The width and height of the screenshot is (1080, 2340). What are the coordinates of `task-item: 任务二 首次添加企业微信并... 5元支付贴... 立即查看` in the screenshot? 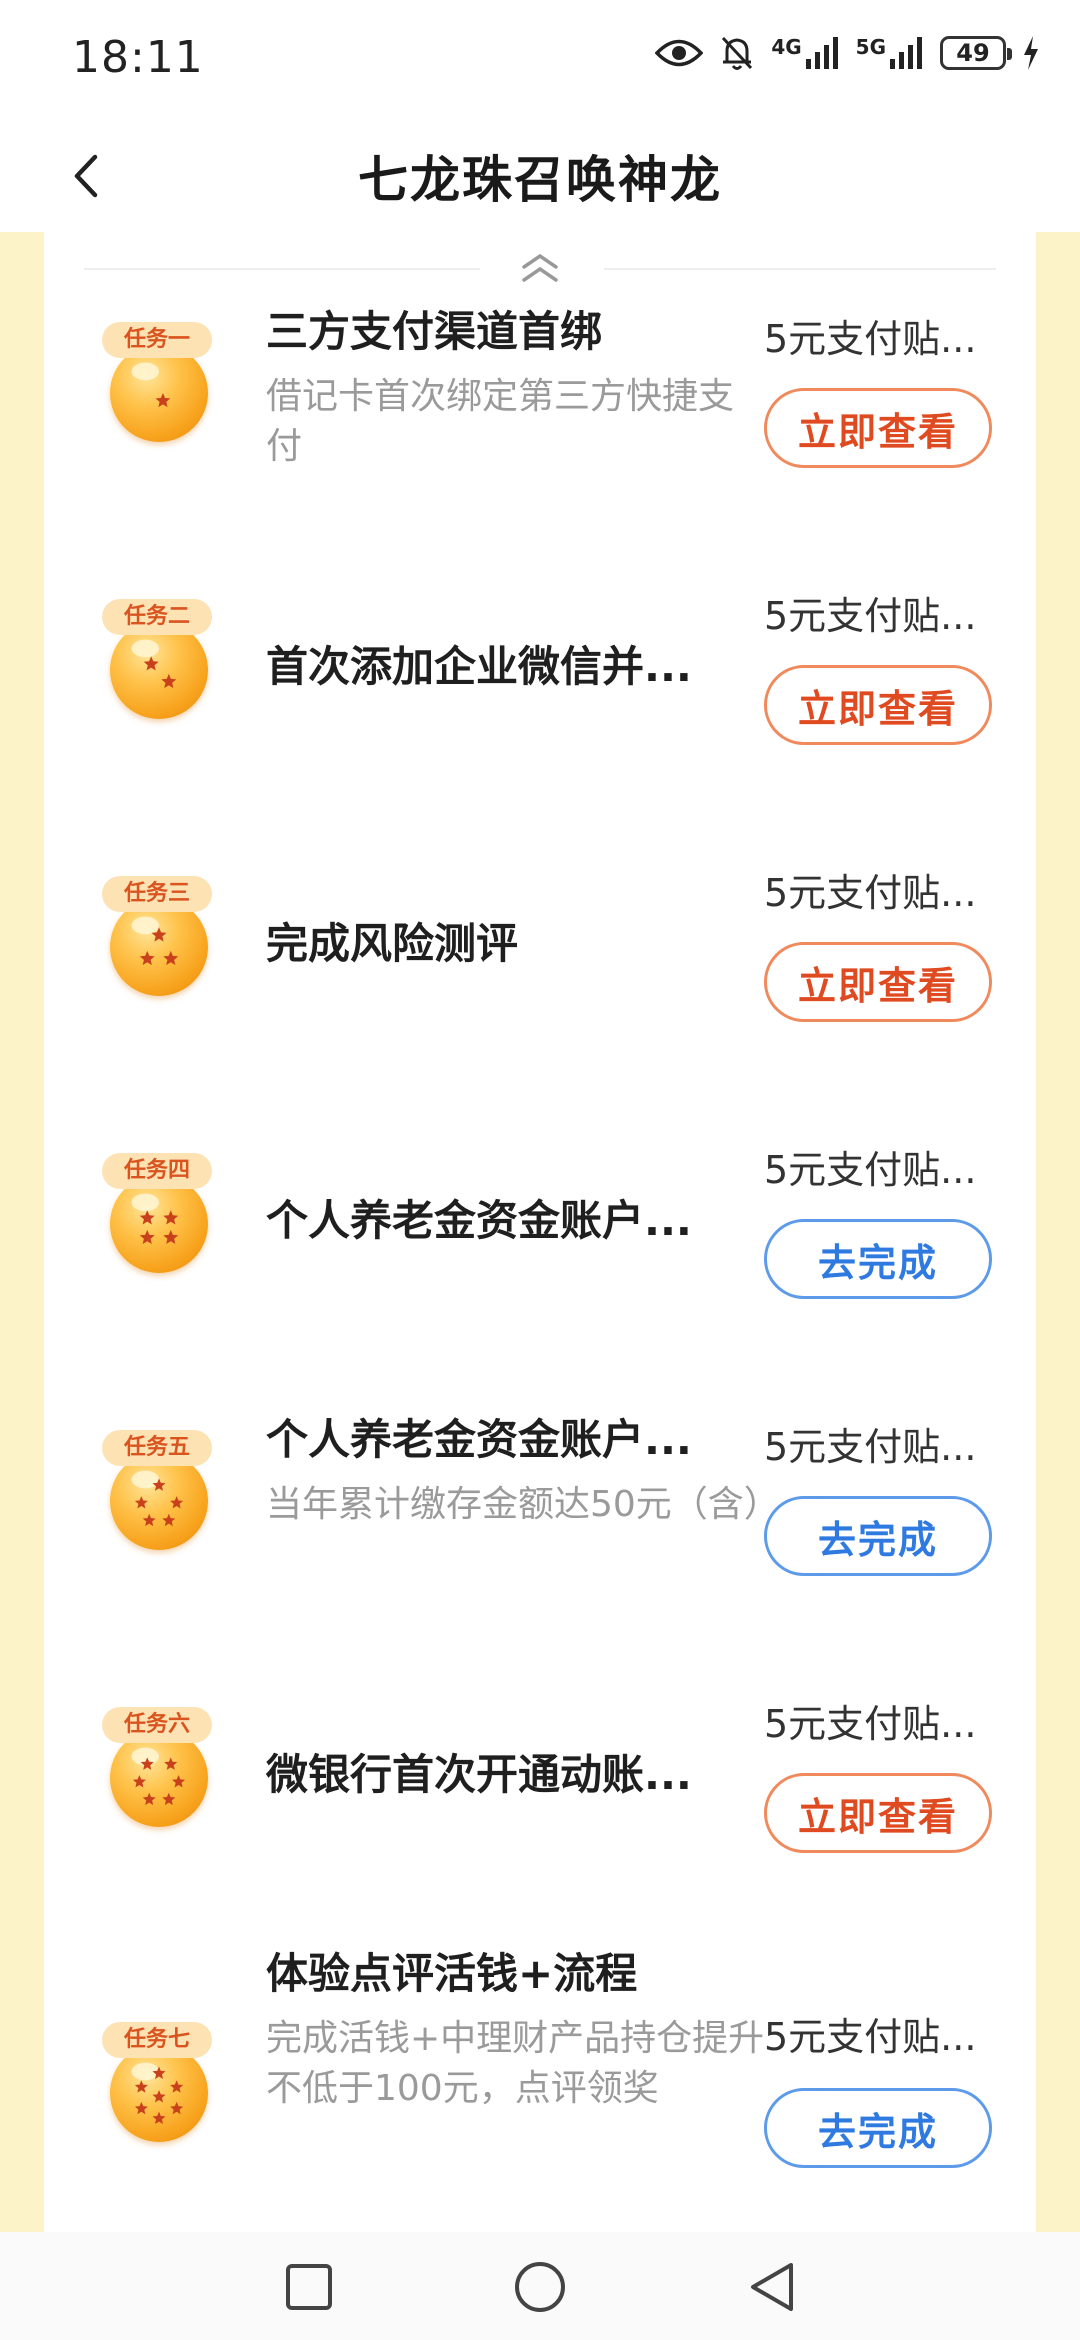 It's located at (540, 669).